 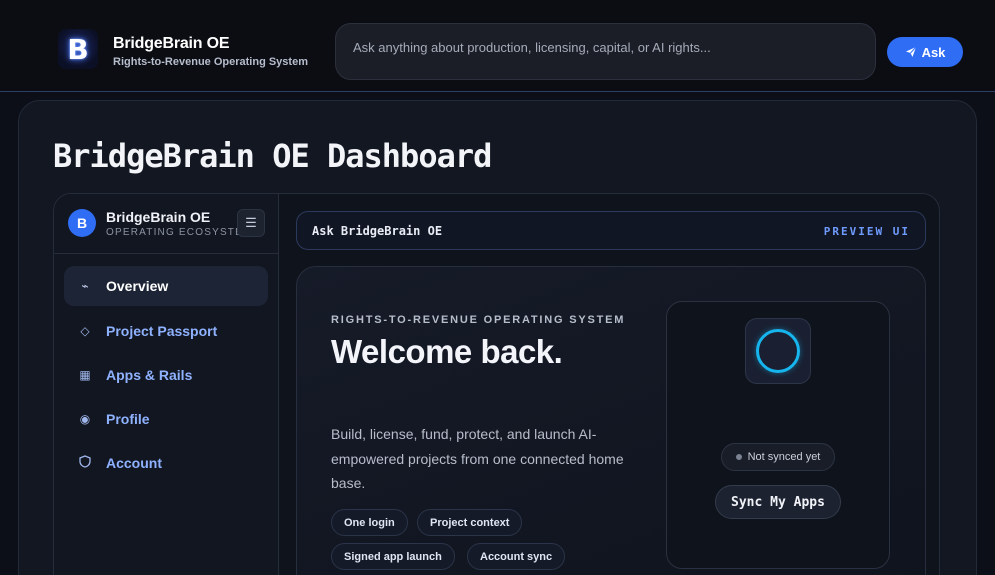 I want to click on global-search, so click(x=605, y=51).